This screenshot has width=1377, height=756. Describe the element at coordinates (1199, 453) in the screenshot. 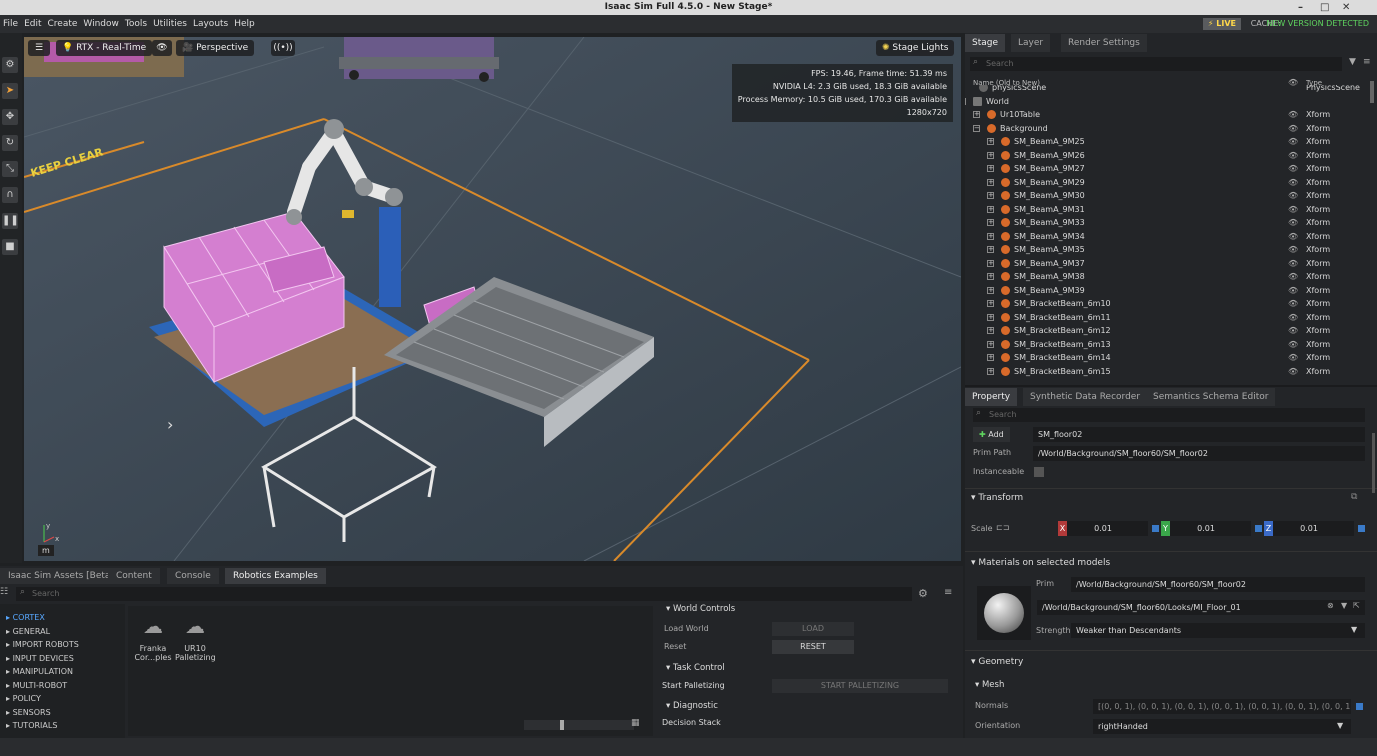

I see `prim-path-field: /World/Background/SM_floor60/SM_floor02` at that location.